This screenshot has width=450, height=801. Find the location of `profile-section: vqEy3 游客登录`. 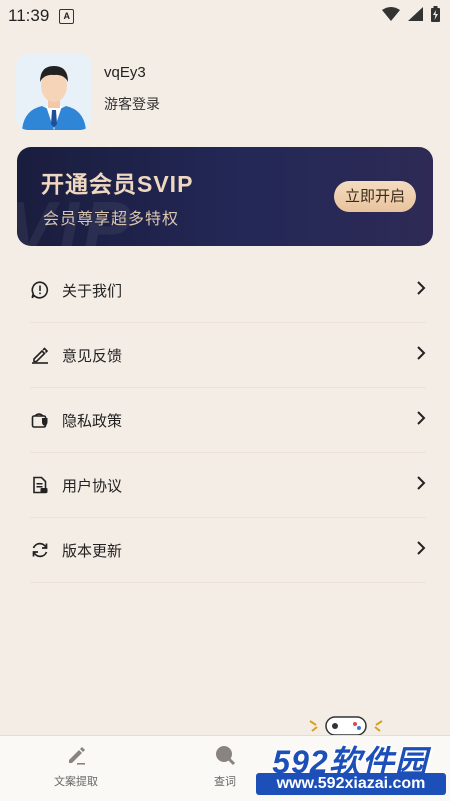

profile-section: vqEy3 游客登录 is located at coordinates (88, 92).